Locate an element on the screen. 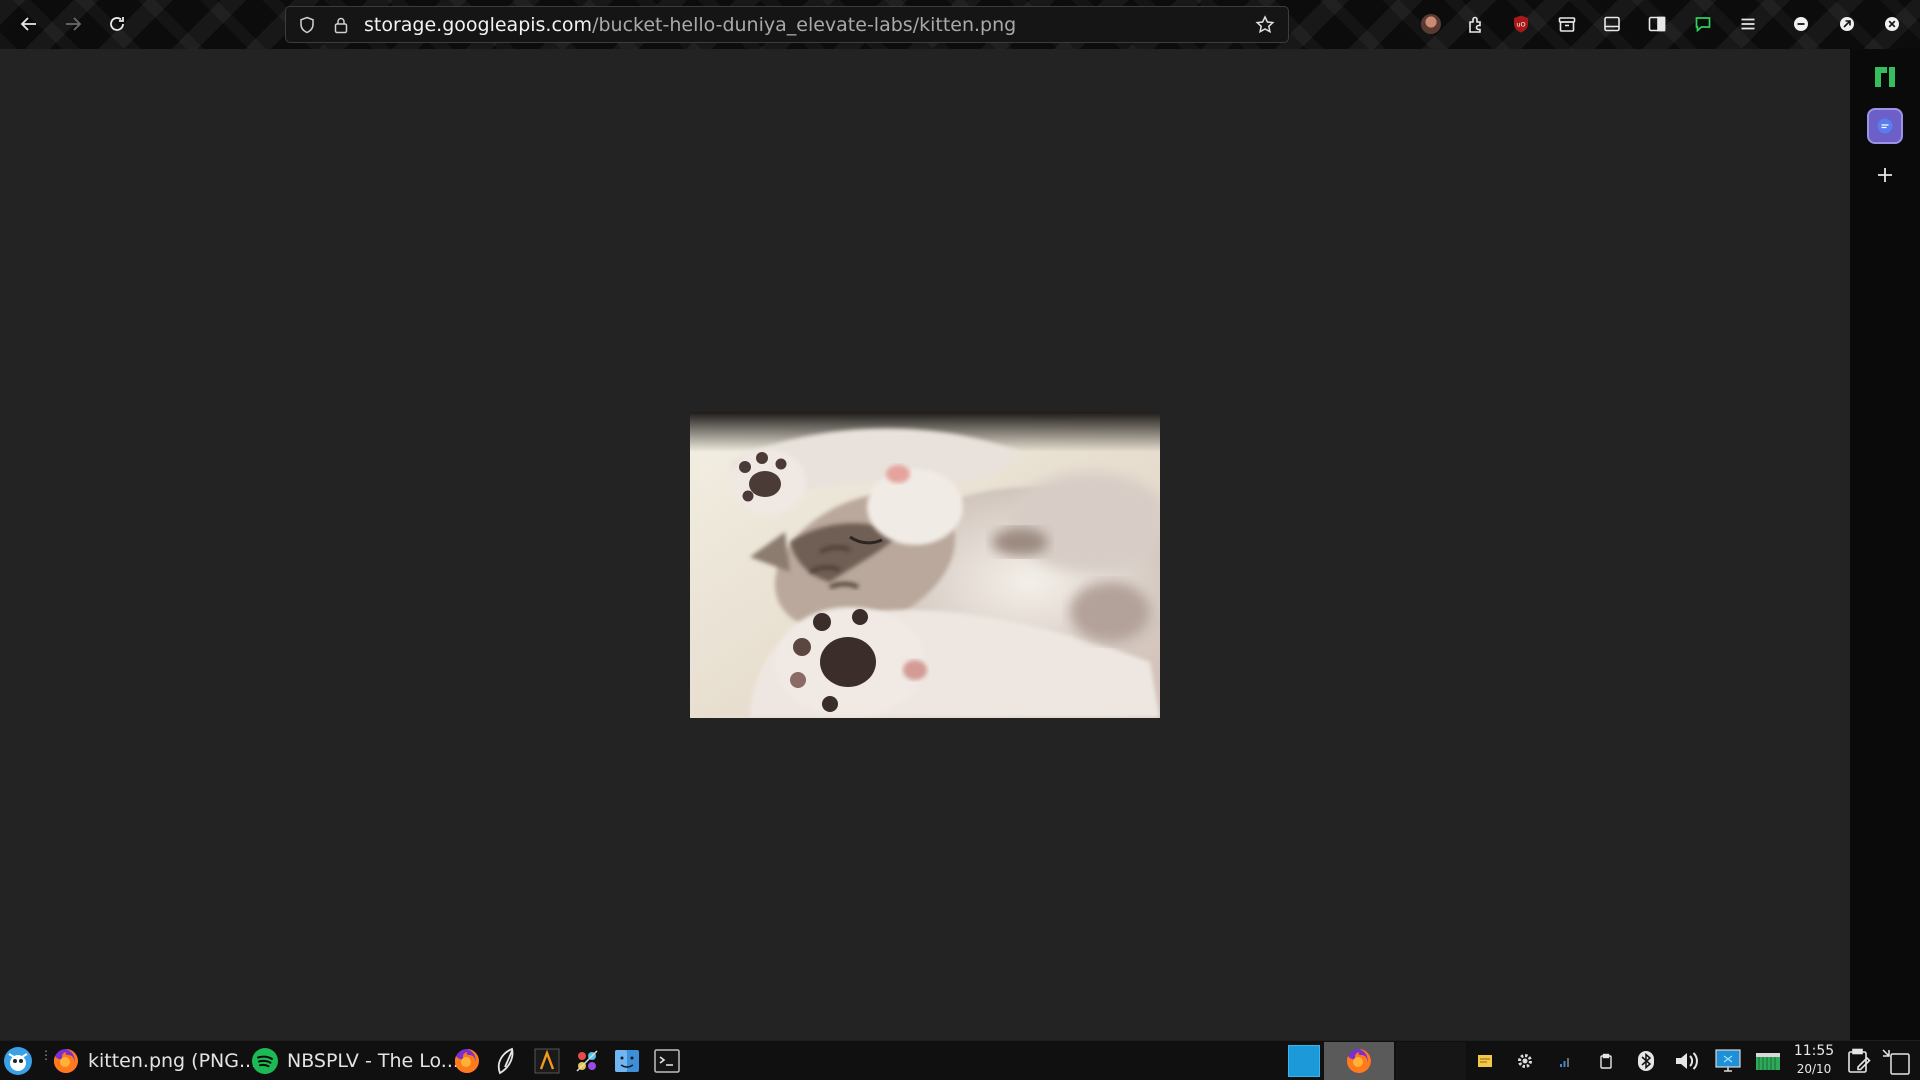 The height and width of the screenshot is (1080, 1920). tray-settings is located at coordinates (1525, 1061).